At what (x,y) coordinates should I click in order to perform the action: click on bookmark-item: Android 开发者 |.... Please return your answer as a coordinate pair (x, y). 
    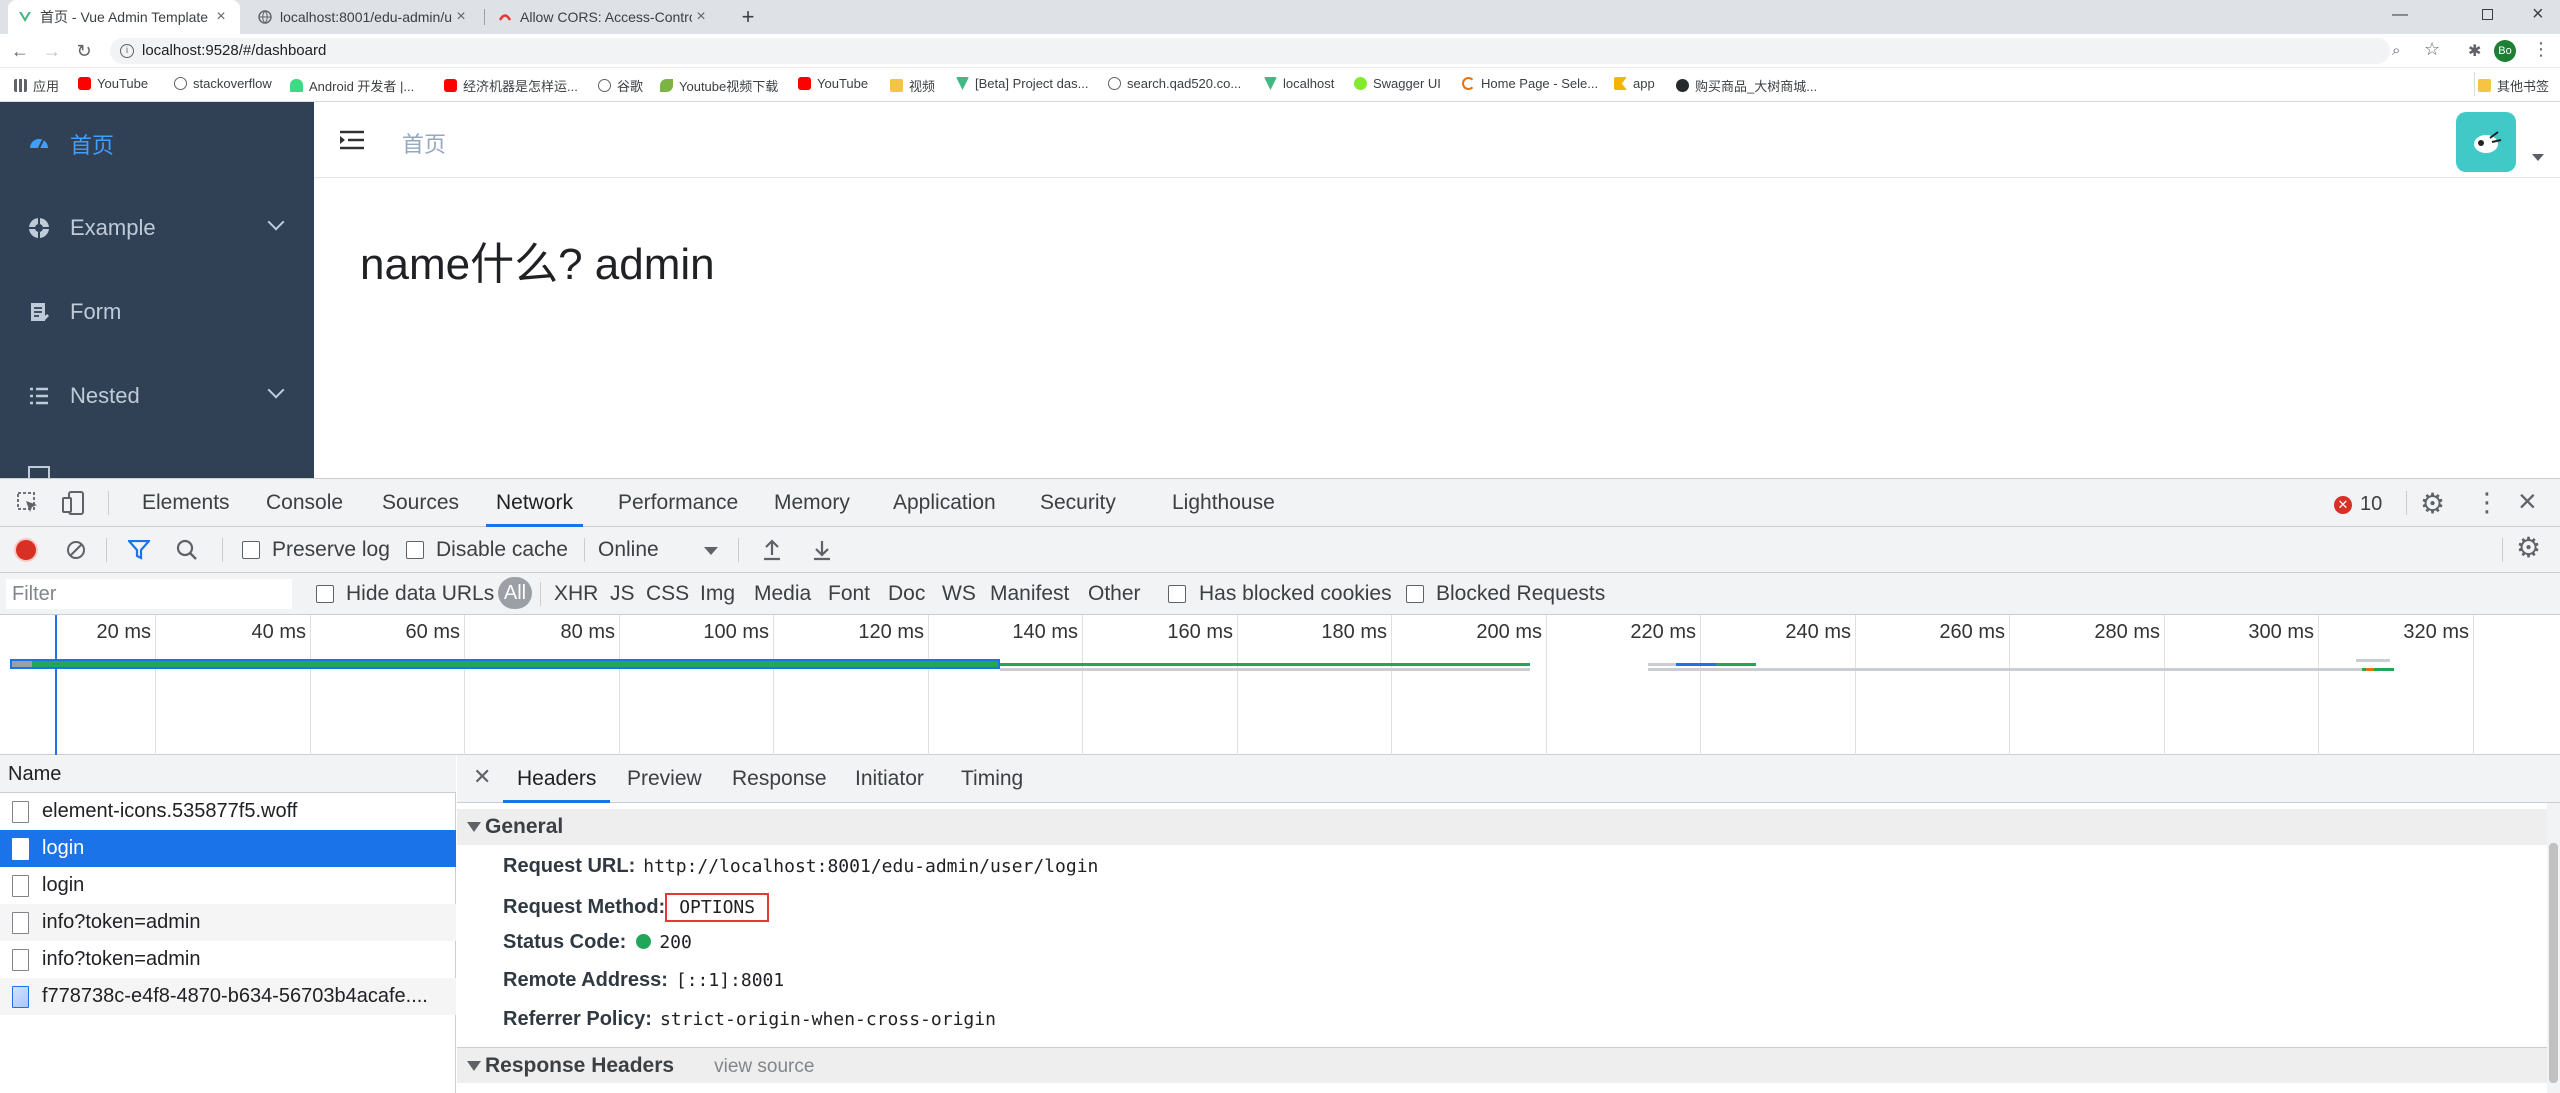
    Looking at the image, I should click on (352, 85).